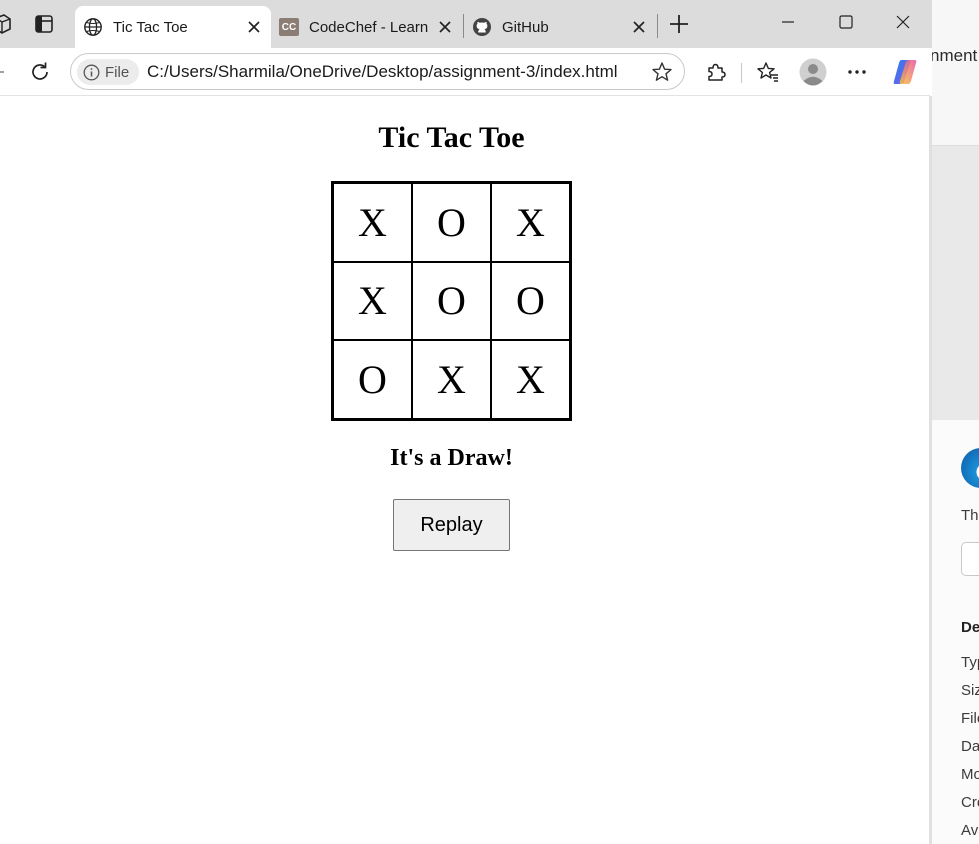 The image size is (979, 844). Describe the element at coordinates (451, 525) in the screenshot. I see `replay-button: Replay` at that location.